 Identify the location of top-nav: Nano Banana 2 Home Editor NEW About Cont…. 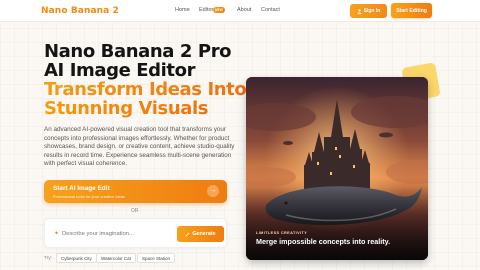
(240, 11).